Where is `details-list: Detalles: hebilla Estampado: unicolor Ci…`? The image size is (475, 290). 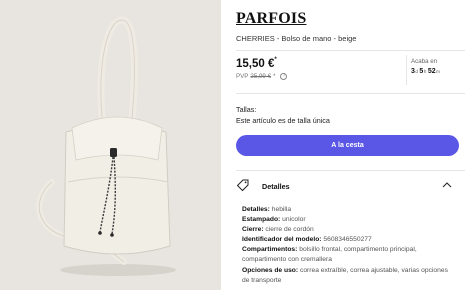 details-list: Detalles: hebilla Estampado: unicolor Ci… is located at coordinates (348, 245).